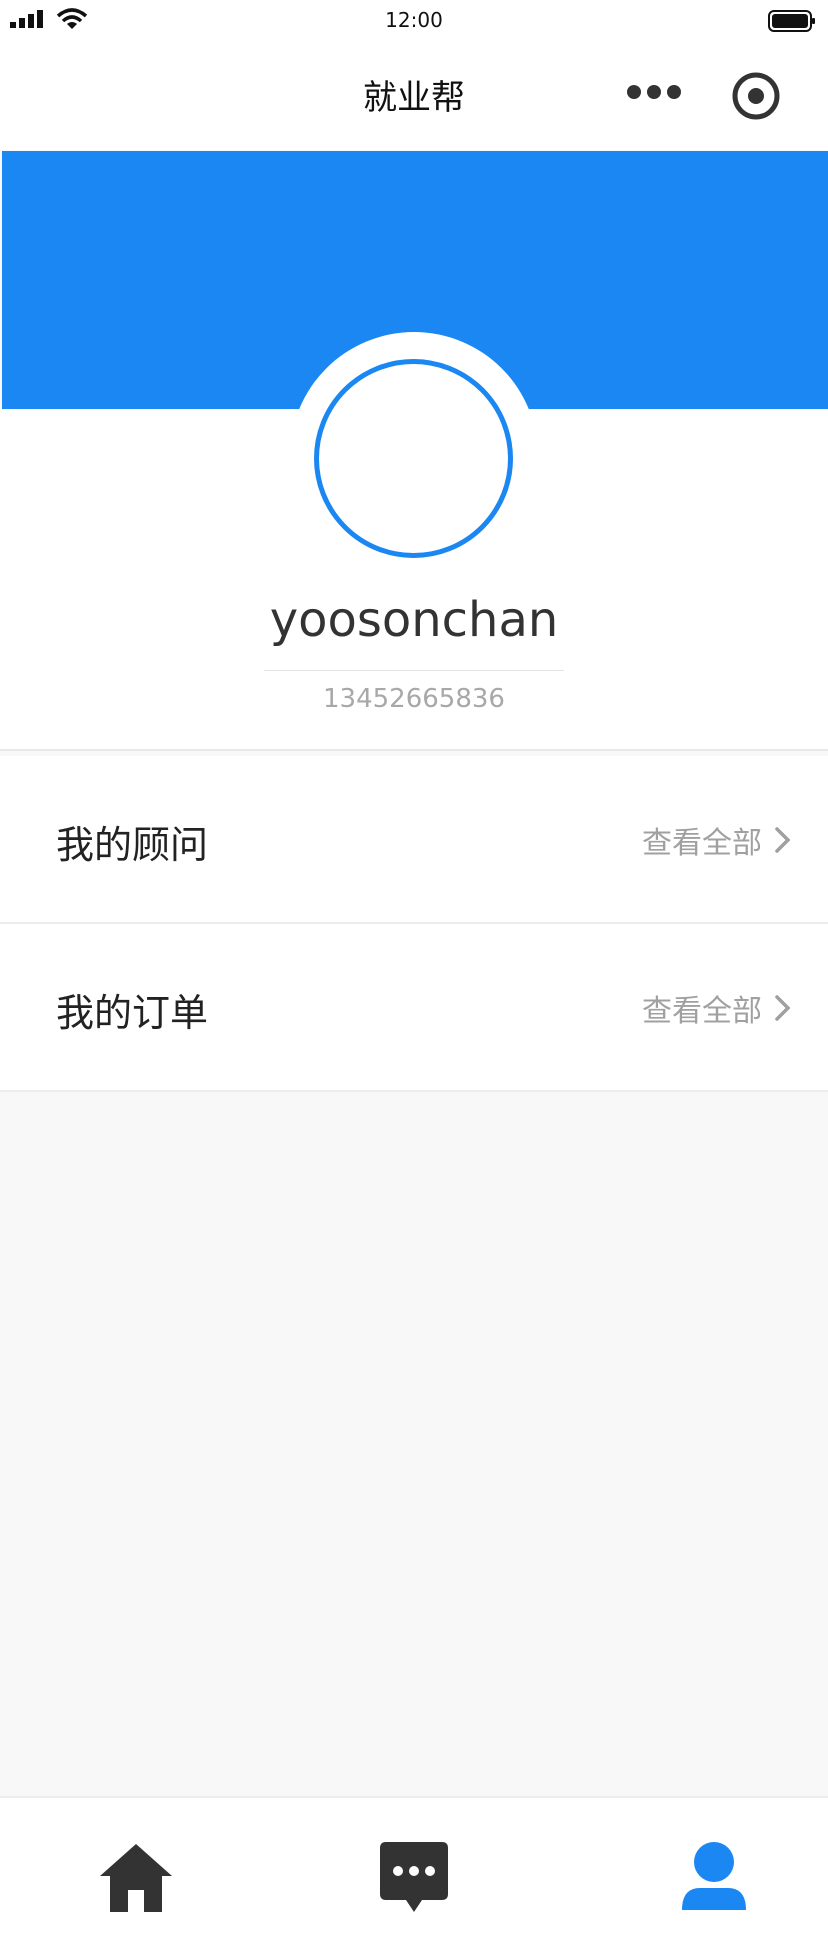 The height and width of the screenshot is (1958, 828). Describe the element at coordinates (132, 1013) in the screenshot. I see `section-title: 我的订单` at that location.